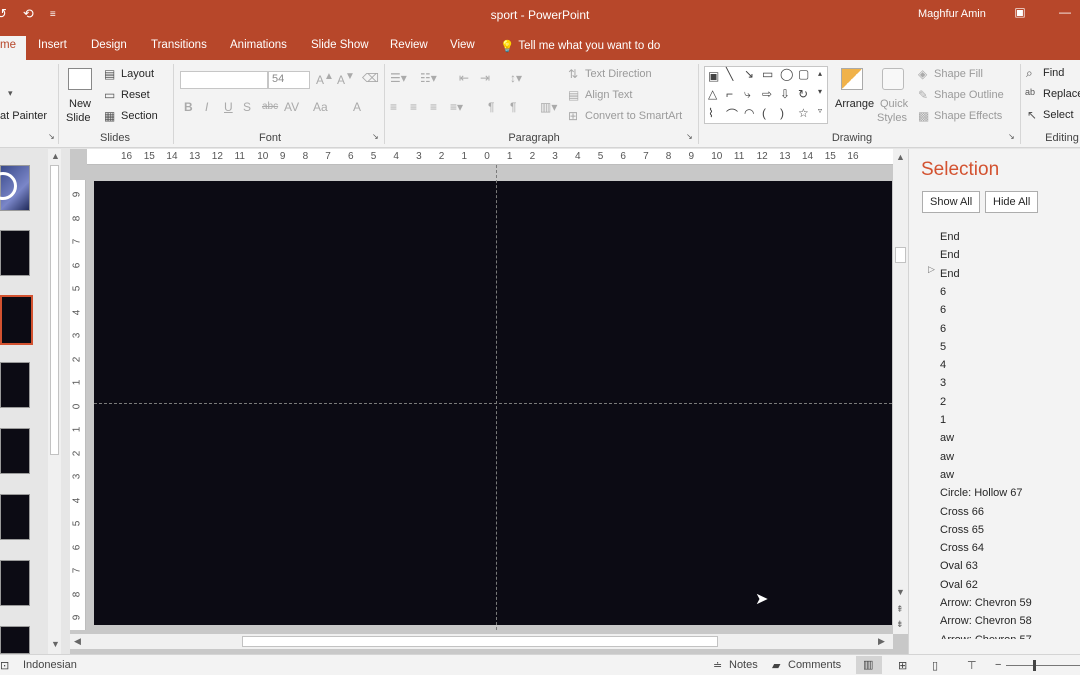 Image resolution: width=1080 pixels, height=675 pixels. What do you see at coordinates (962, 530) in the screenshot?
I see `selection-list-item: Cross 65` at bounding box center [962, 530].